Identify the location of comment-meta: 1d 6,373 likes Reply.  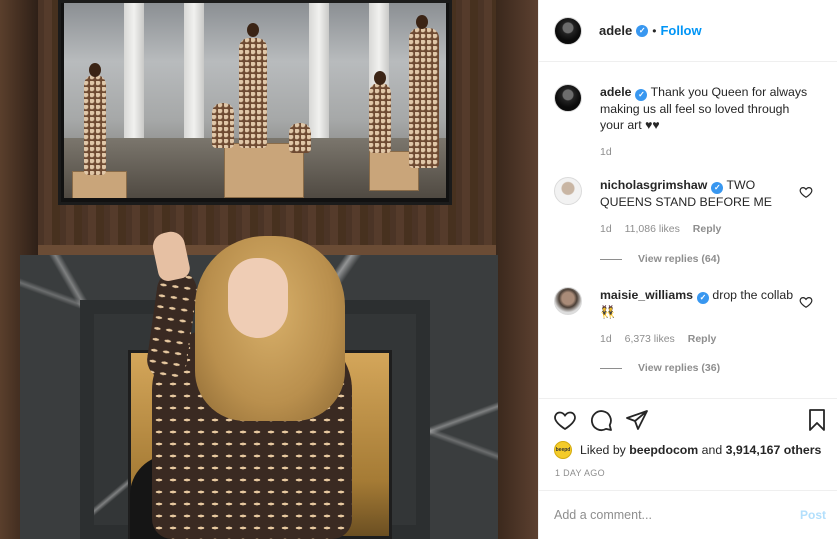
(663, 339).